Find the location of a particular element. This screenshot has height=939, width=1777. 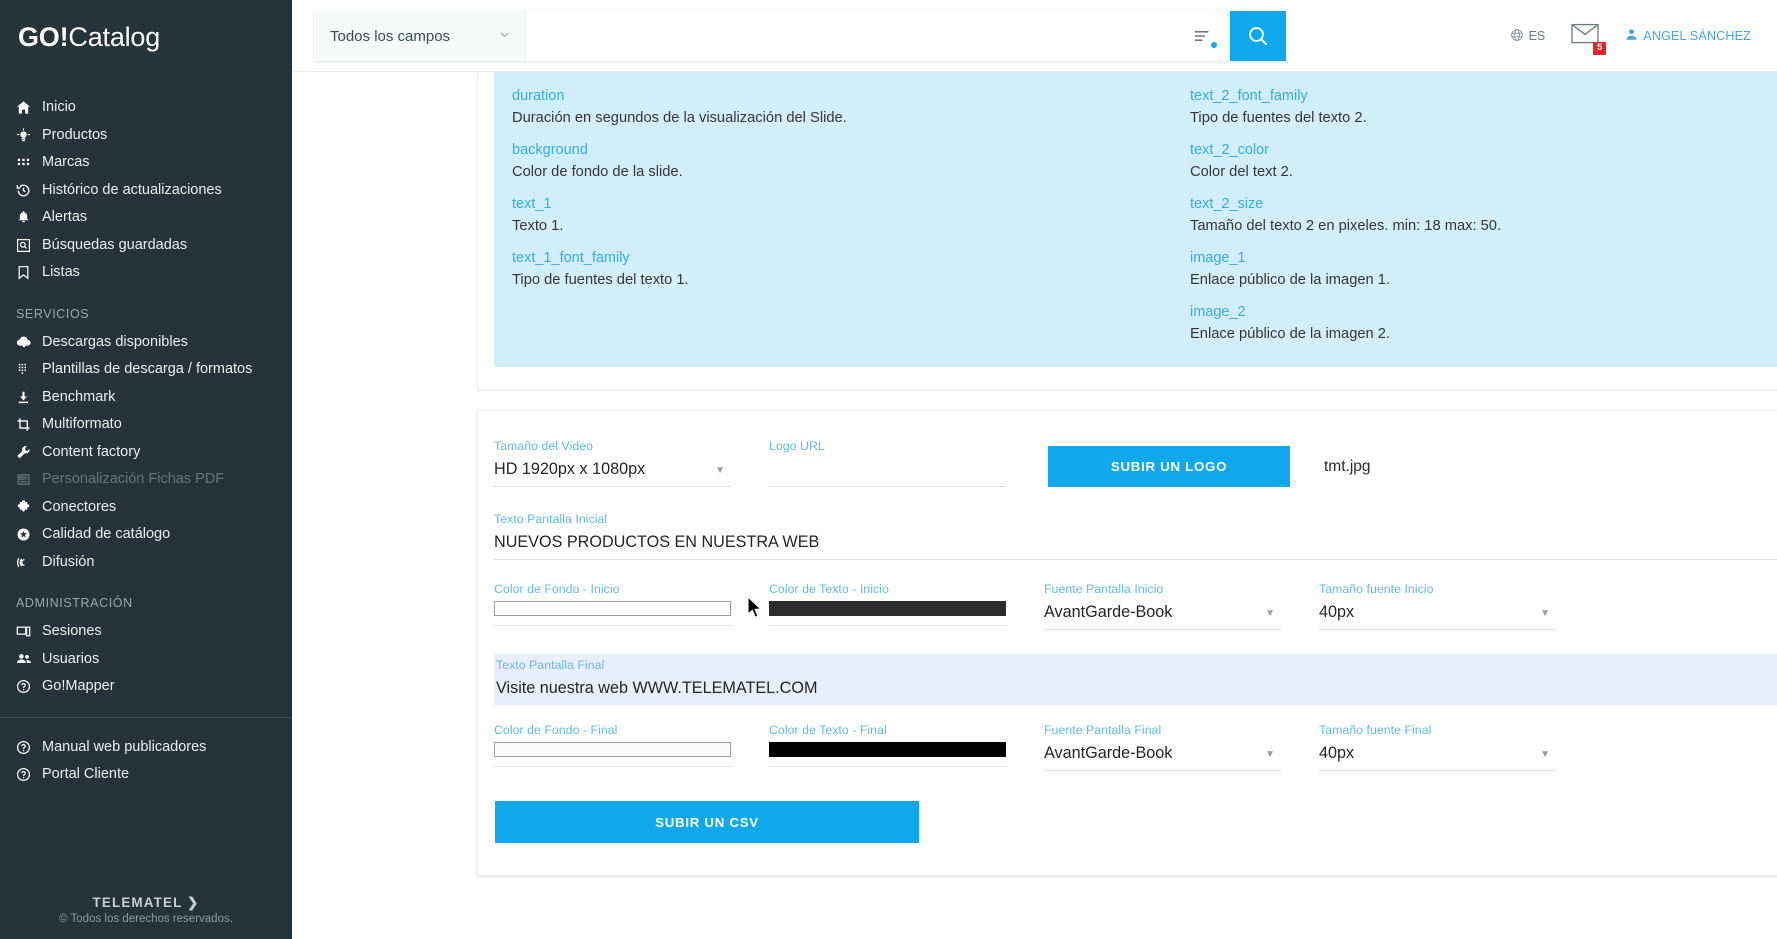

sidebar-item-descargas-disponibles: Descargas disponibles is located at coordinates (146, 343).